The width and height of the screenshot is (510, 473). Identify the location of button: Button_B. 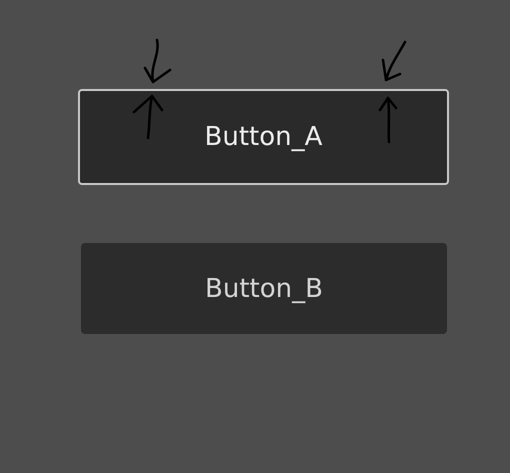
(264, 288).